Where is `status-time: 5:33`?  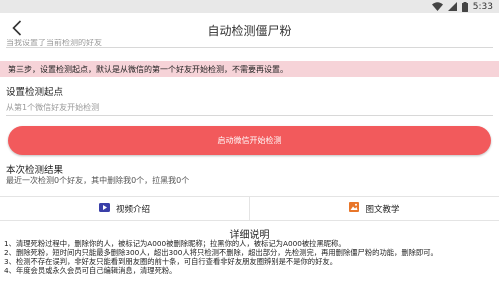 status-time: 5:33 is located at coordinates (482, 6).